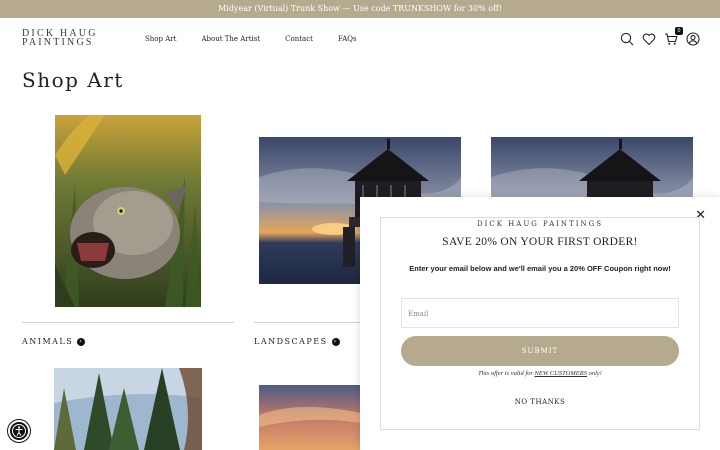 Image resolution: width=720 pixels, height=450 pixels. I want to click on category-landscapes: LANDSCAPES ›, so click(297, 341).